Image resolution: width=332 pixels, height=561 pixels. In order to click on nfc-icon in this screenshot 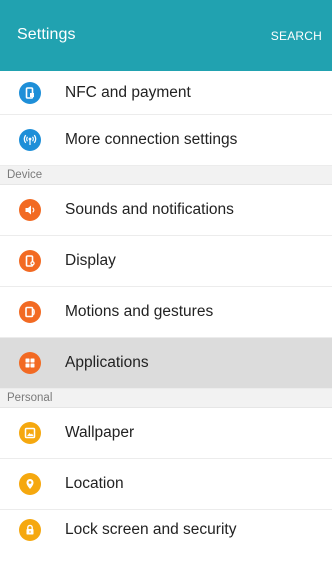, I will do `click(30, 92)`.